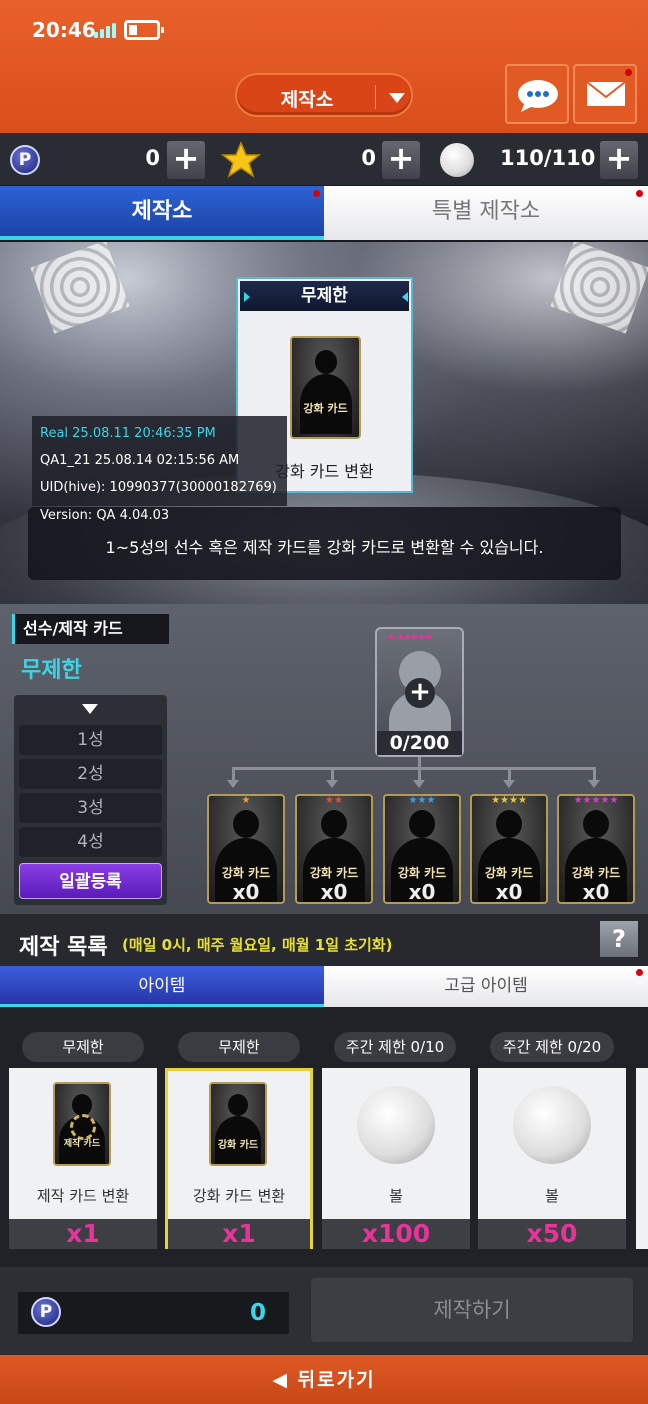 This screenshot has height=1404, width=648. Describe the element at coordinates (90, 709) in the screenshot. I see `filter-collapse-icon` at that location.